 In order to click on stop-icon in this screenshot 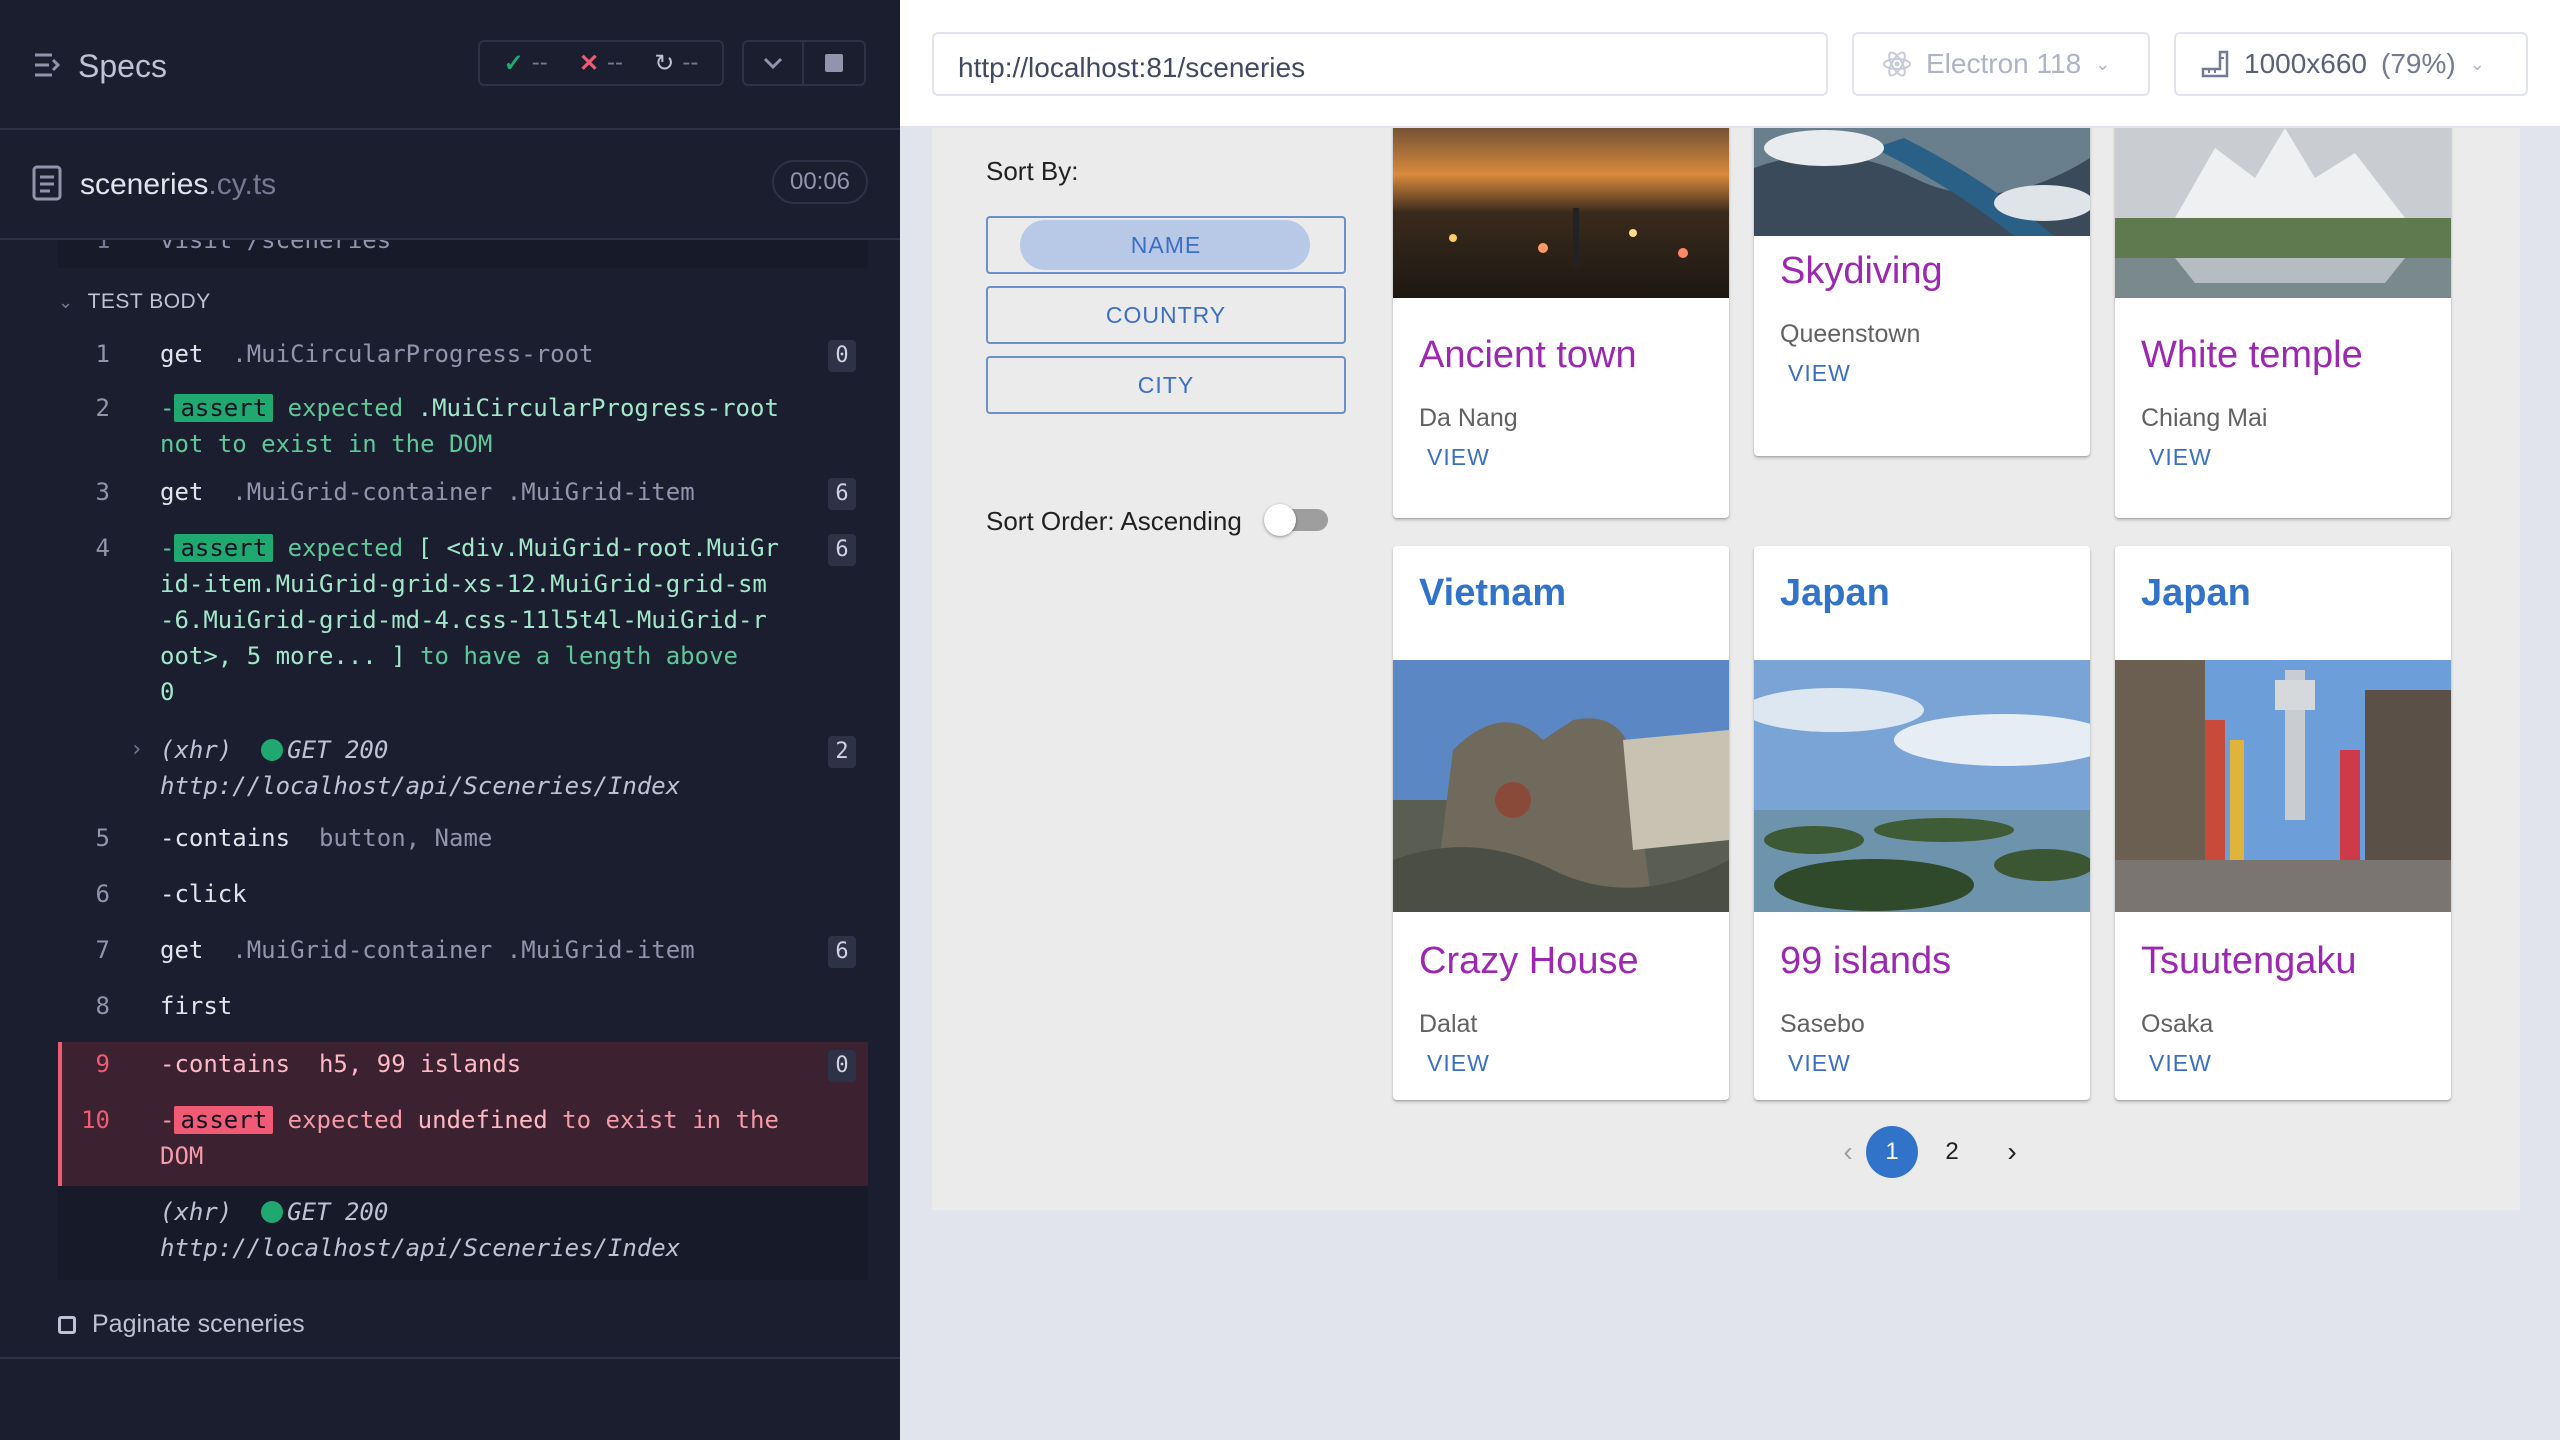, I will do `click(834, 63)`.